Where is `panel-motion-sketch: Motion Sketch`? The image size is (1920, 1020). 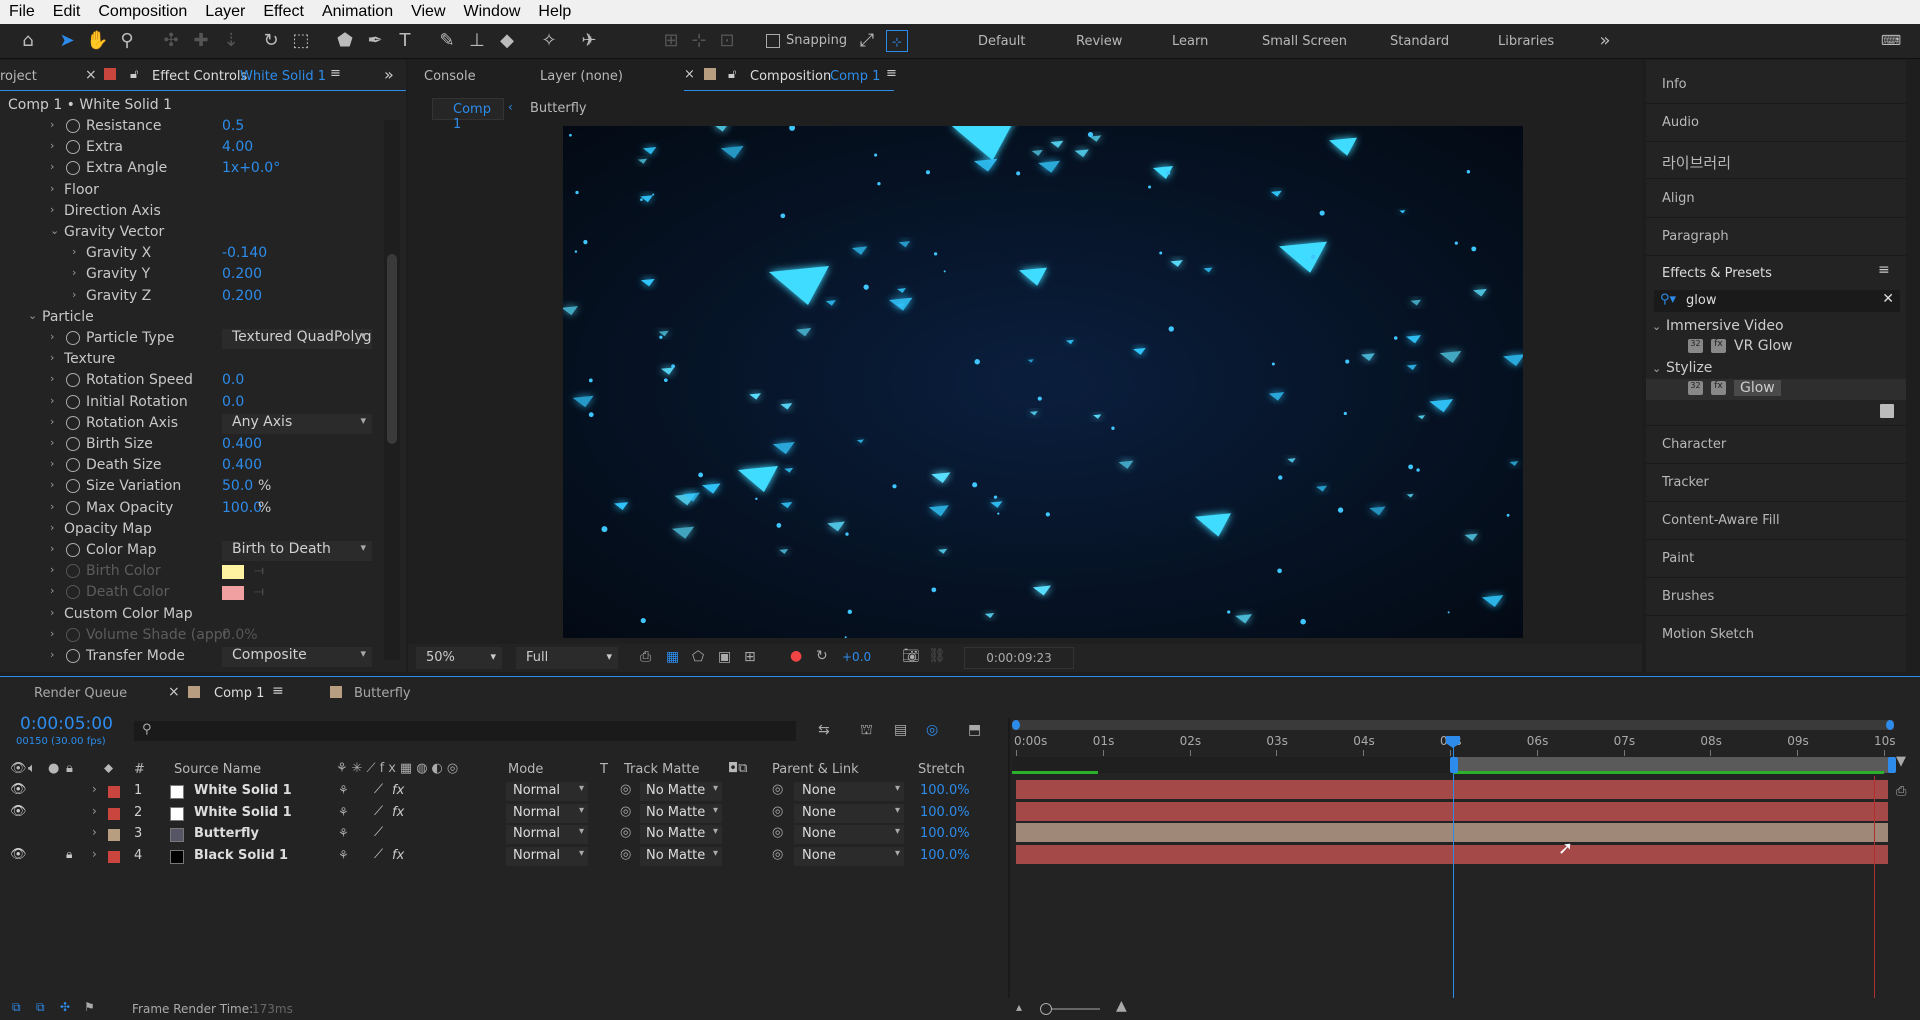 panel-motion-sketch: Motion Sketch is located at coordinates (1708, 634).